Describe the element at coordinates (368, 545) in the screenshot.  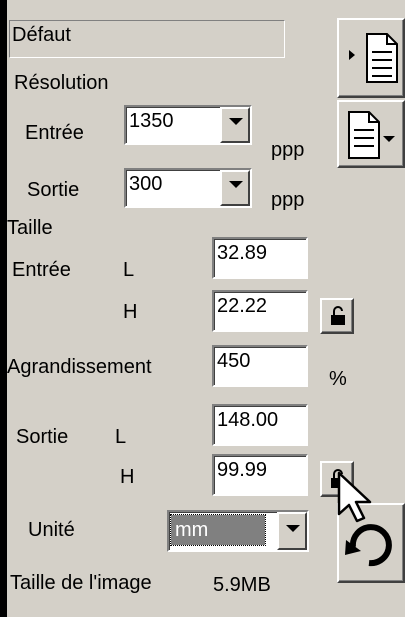
I see `undo-arrow-icon` at that location.